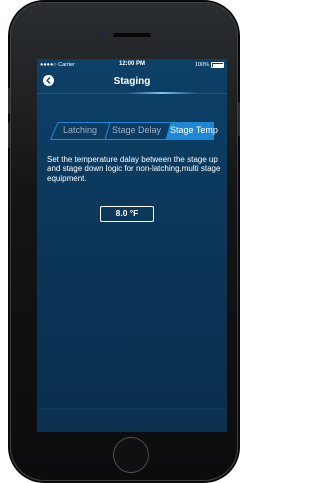 The image size is (320, 483). I want to click on battery-percent: 100%, so click(201, 65).